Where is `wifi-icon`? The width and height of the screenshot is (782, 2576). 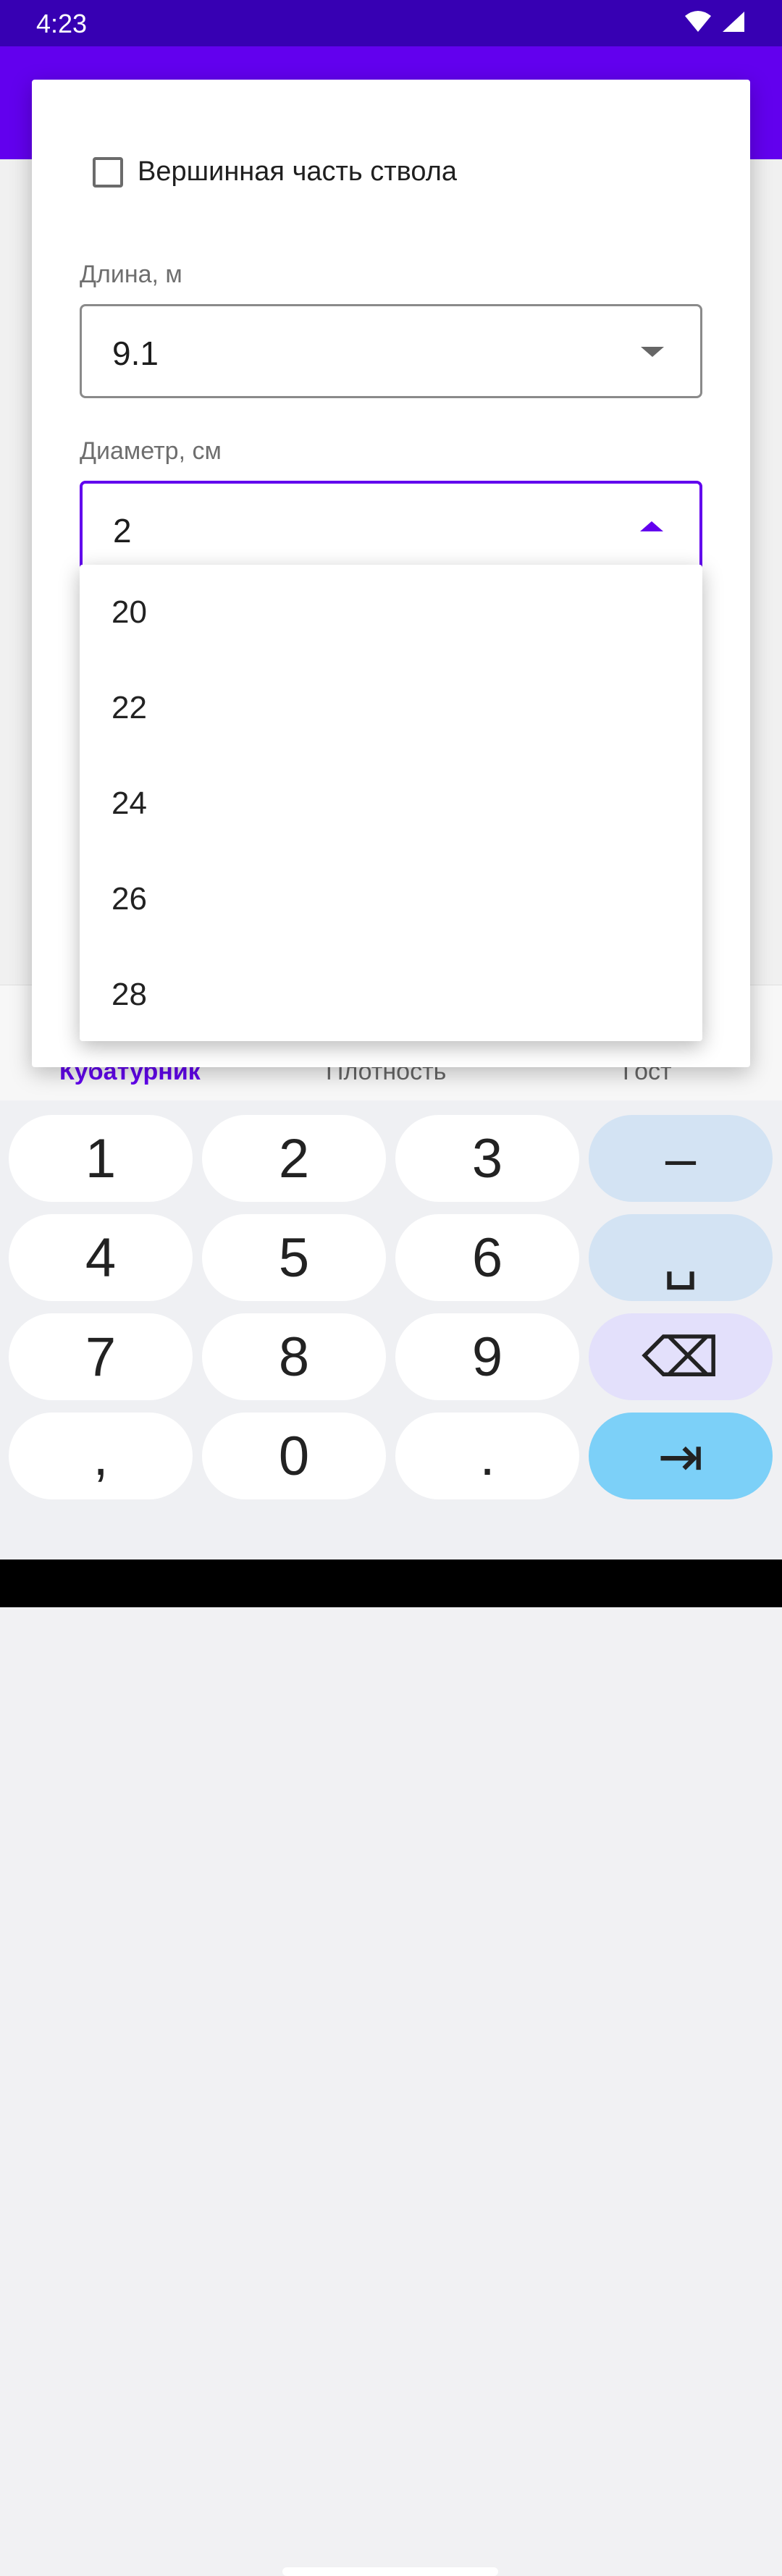
wifi-icon is located at coordinates (698, 21).